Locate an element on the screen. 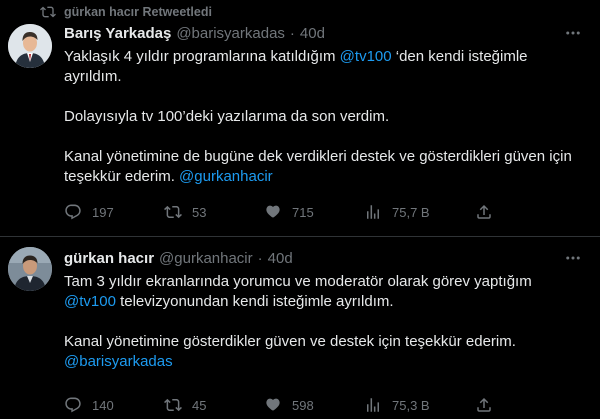 This screenshot has width=600, height=419. like-count: 715 is located at coordinates (303, 212).